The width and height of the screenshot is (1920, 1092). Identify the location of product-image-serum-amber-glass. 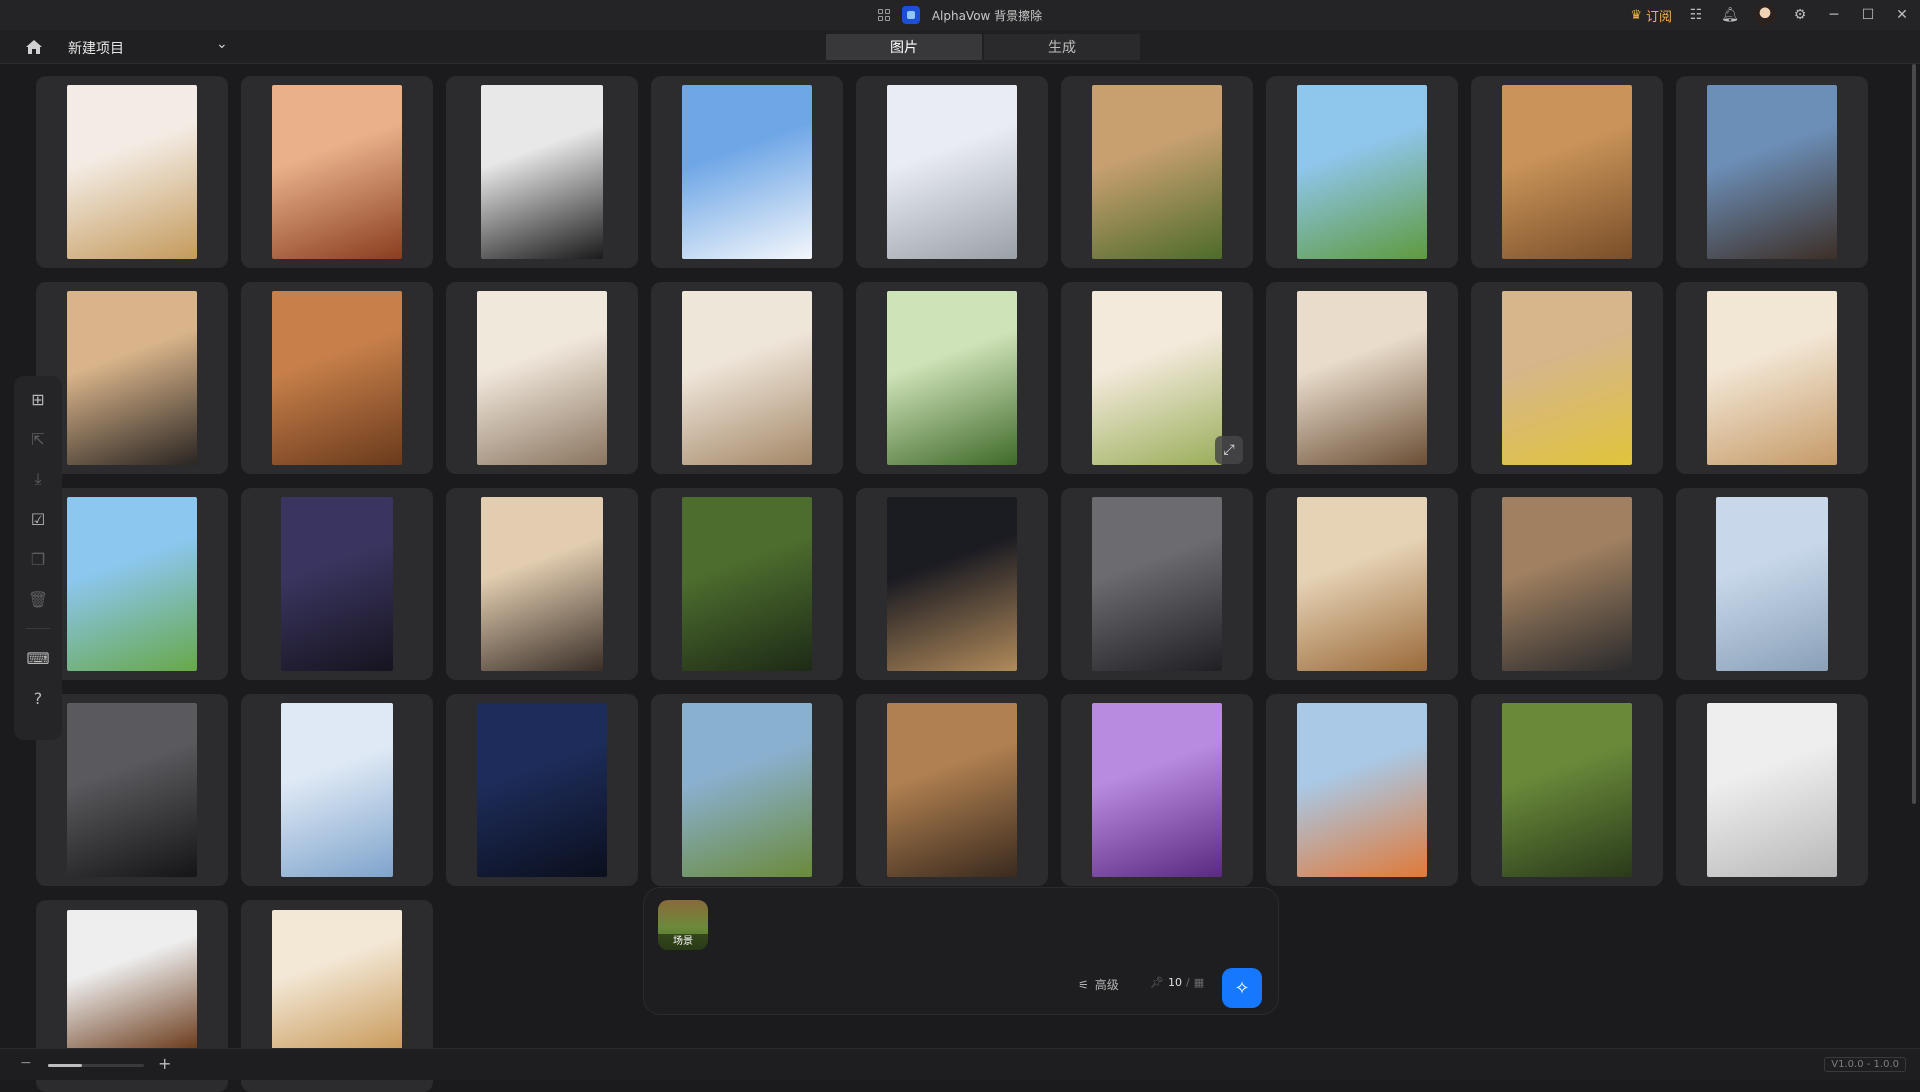
(132, 980).